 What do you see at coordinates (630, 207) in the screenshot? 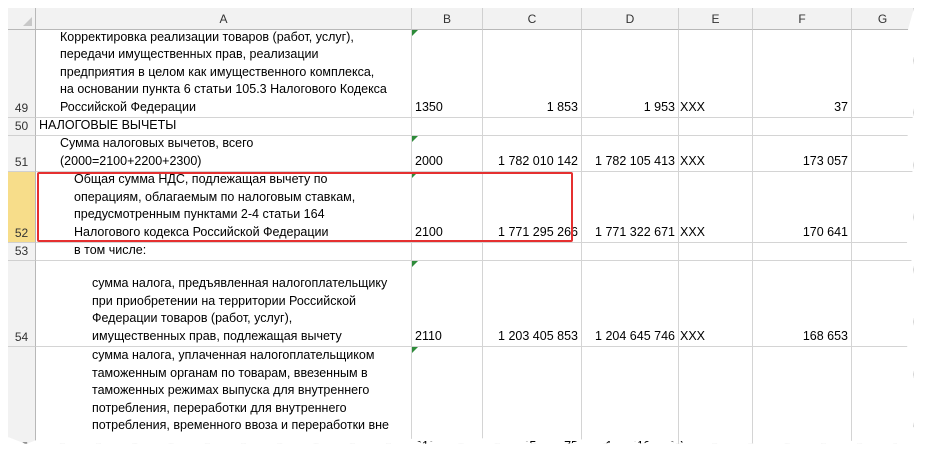
I see `cell-d52: 1 771 322 671` at bounding box center [630, 207].